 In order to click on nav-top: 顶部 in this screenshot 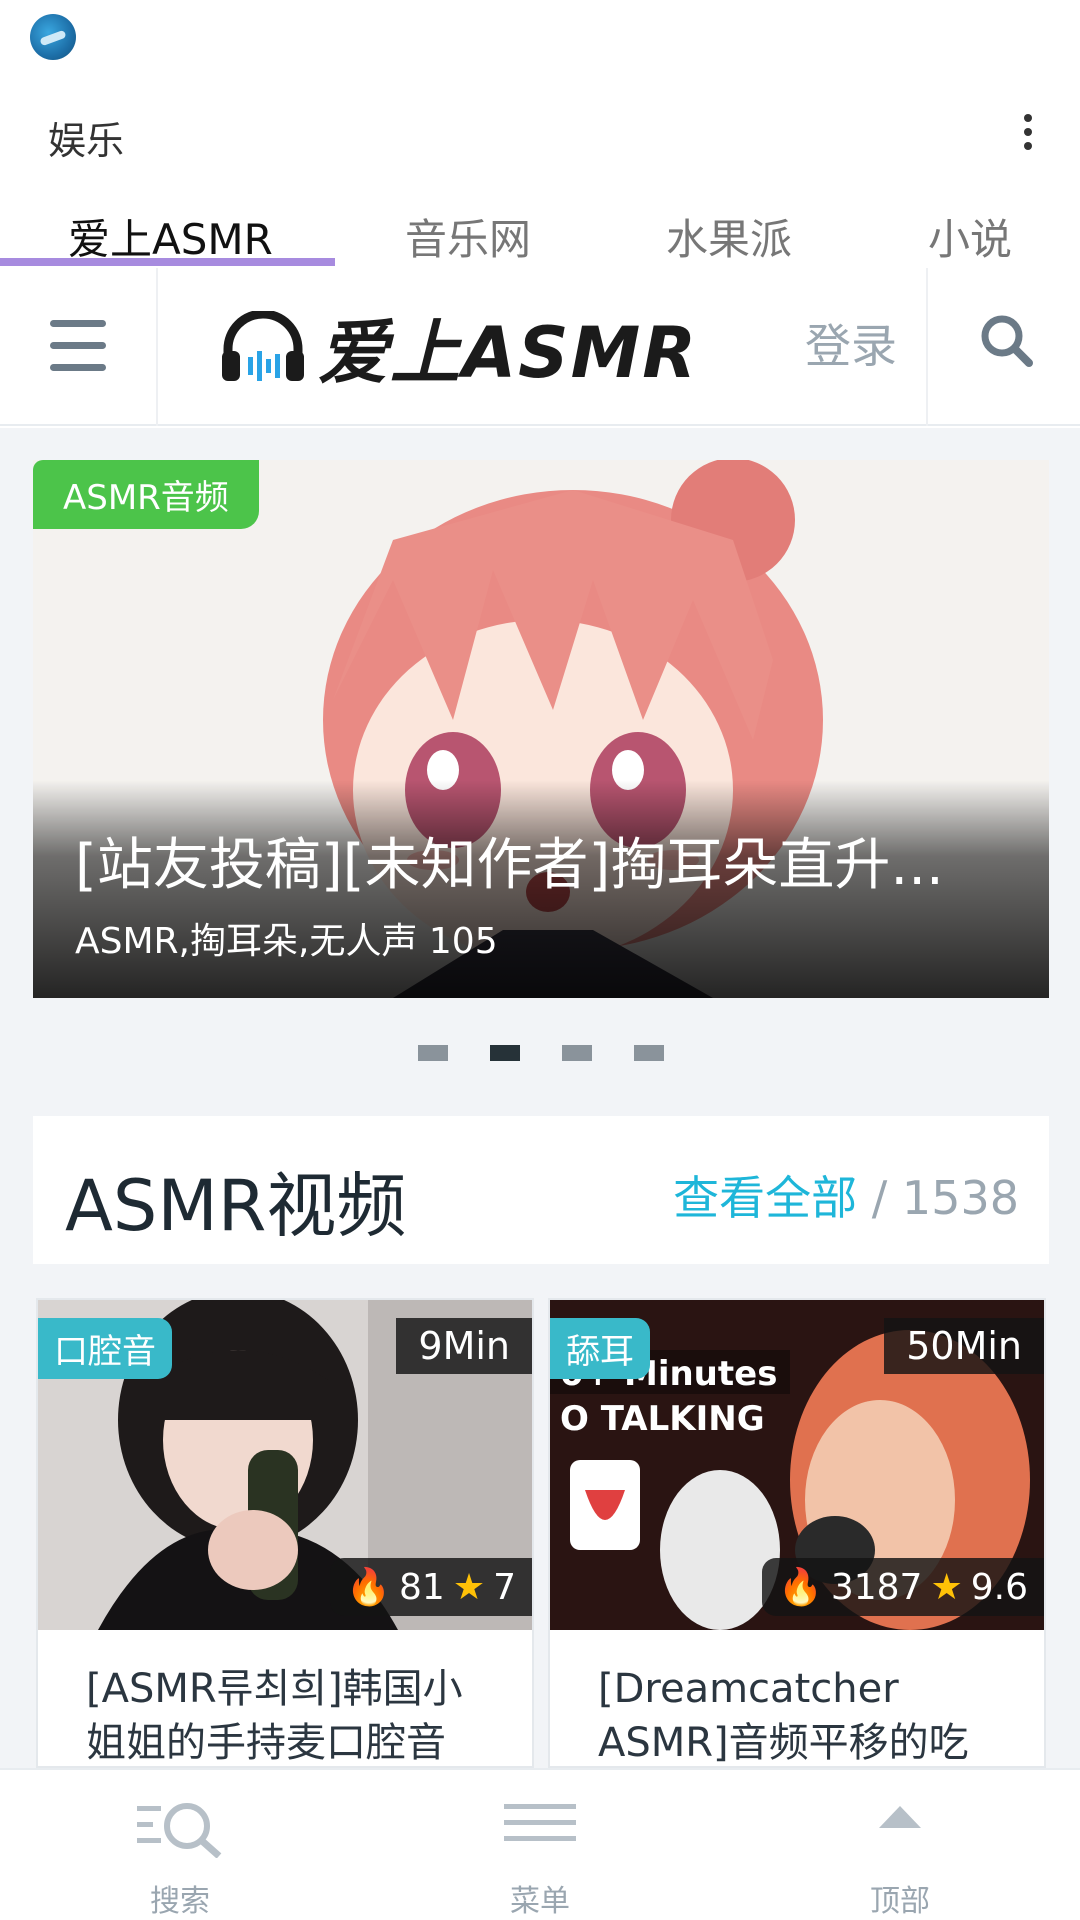, I will do `click(900, 1845)`.